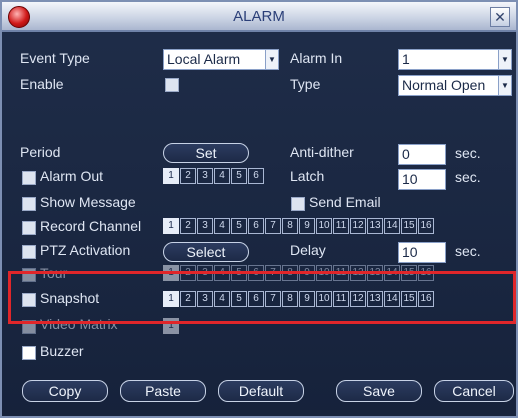 This screenshot has height=418, width=518. Describe the element at coordinates (375, 226) in the screenshot. I see `record-channel-channel-13: 13` at that location.